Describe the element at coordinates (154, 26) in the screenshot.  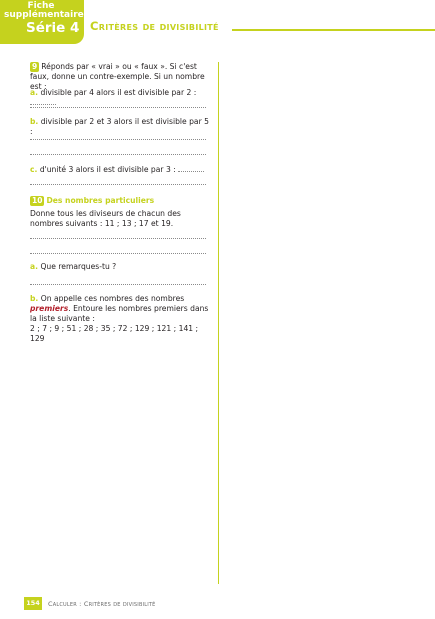
I see `page-title: Critères de divisibilité` at that location.